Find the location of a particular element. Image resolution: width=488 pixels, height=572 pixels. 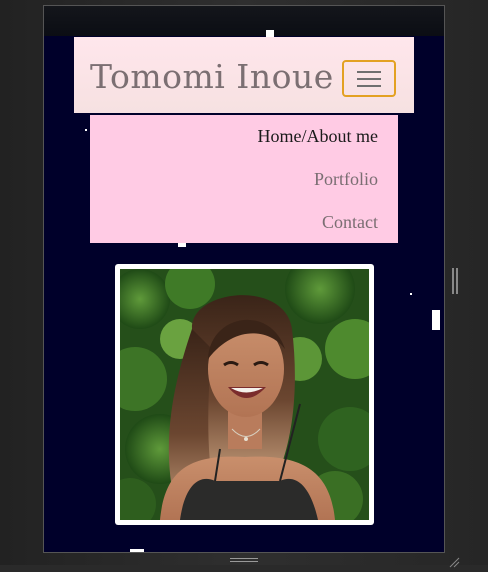

drag-handle-icon is located at coordinates (244, 561).